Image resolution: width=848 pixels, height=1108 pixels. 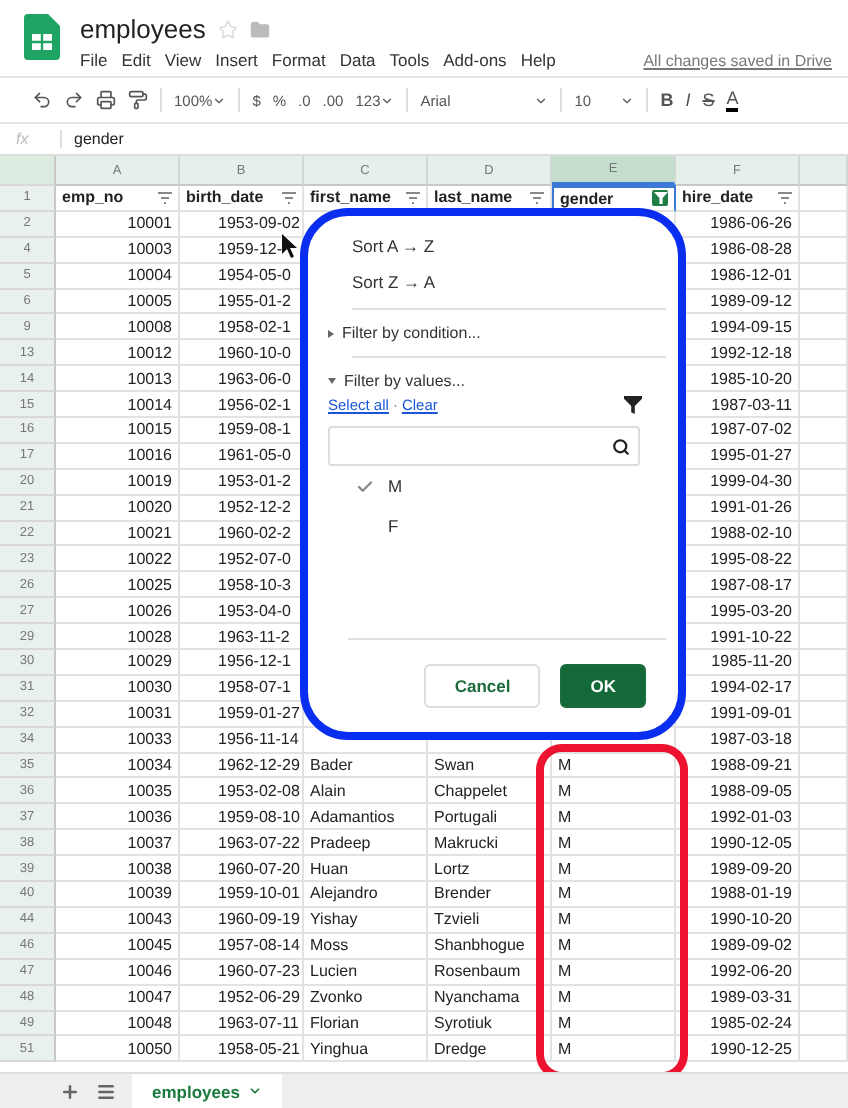 I want to click on chevron-down-icon, so click(x=219, y=100).